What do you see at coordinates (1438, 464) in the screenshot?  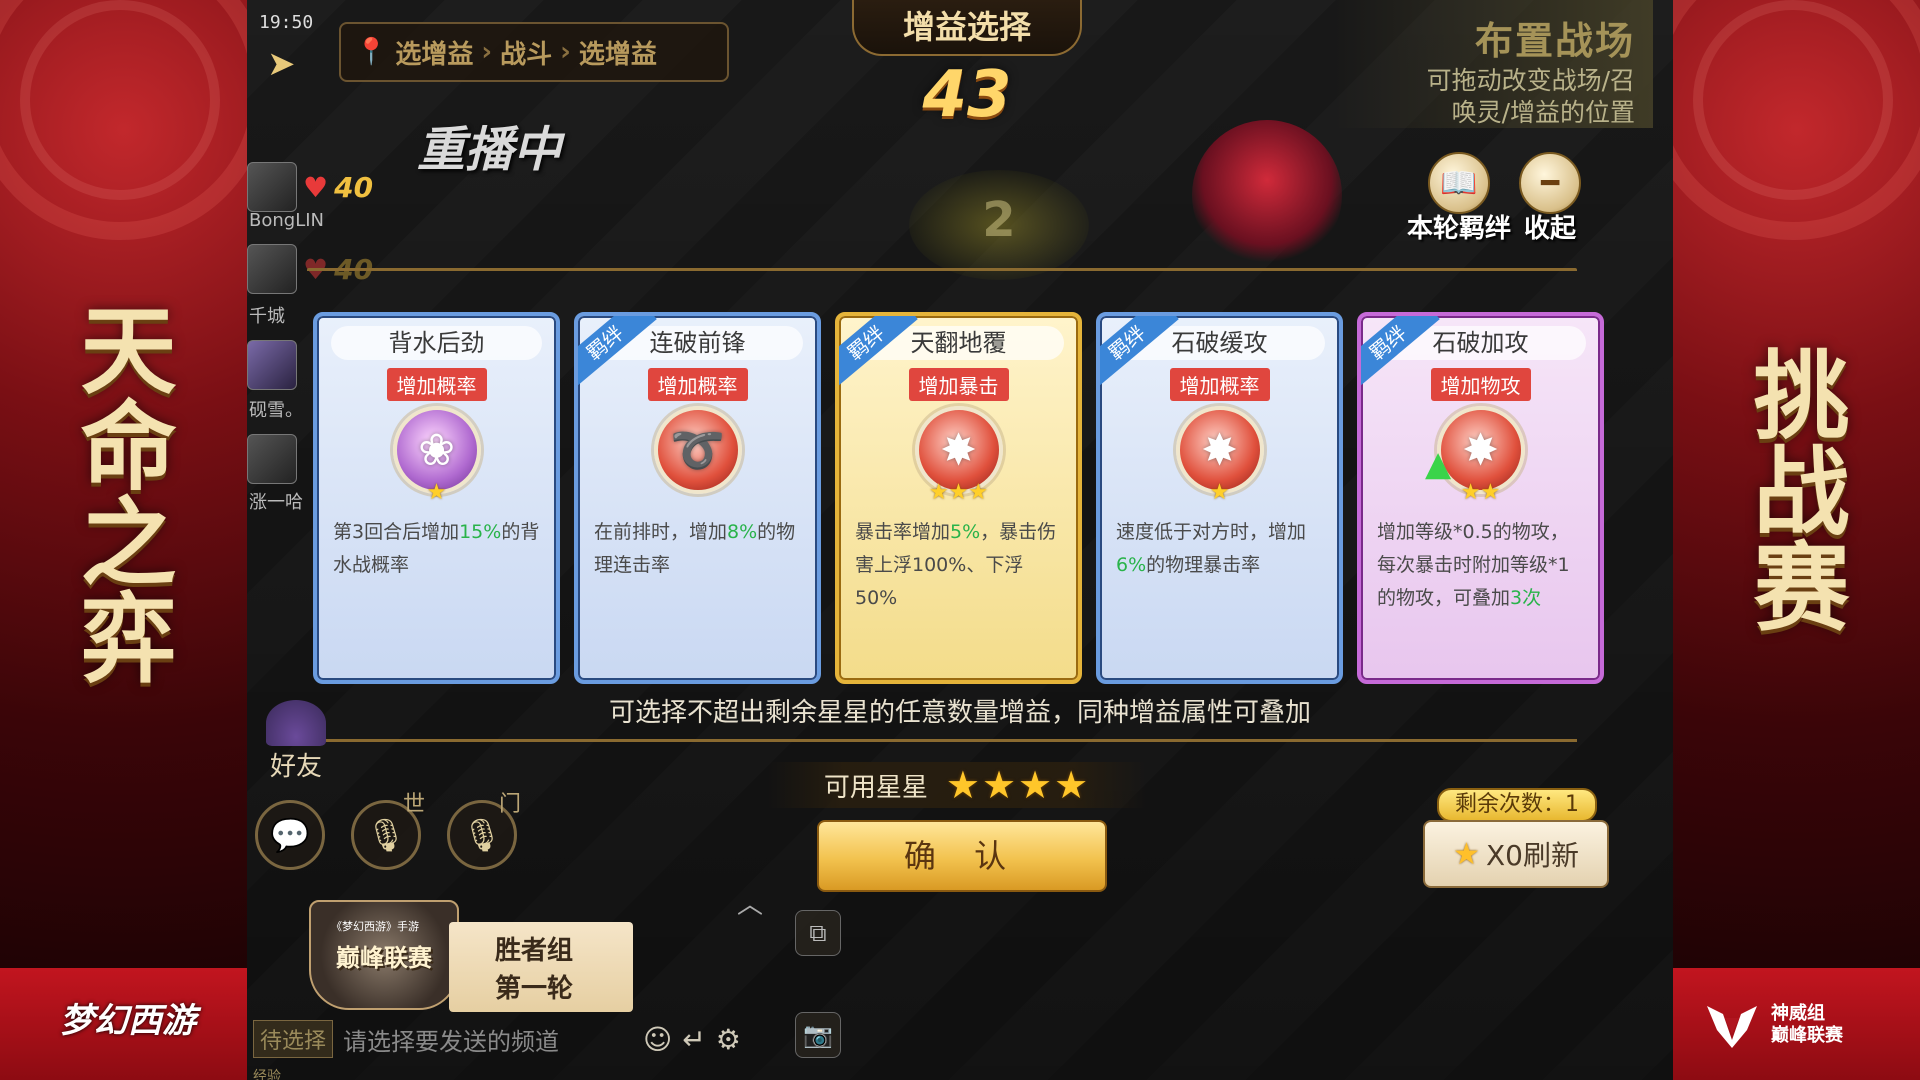 I see `upgrade-arrow-icon: ▲` at bounding box center [1438, 464].